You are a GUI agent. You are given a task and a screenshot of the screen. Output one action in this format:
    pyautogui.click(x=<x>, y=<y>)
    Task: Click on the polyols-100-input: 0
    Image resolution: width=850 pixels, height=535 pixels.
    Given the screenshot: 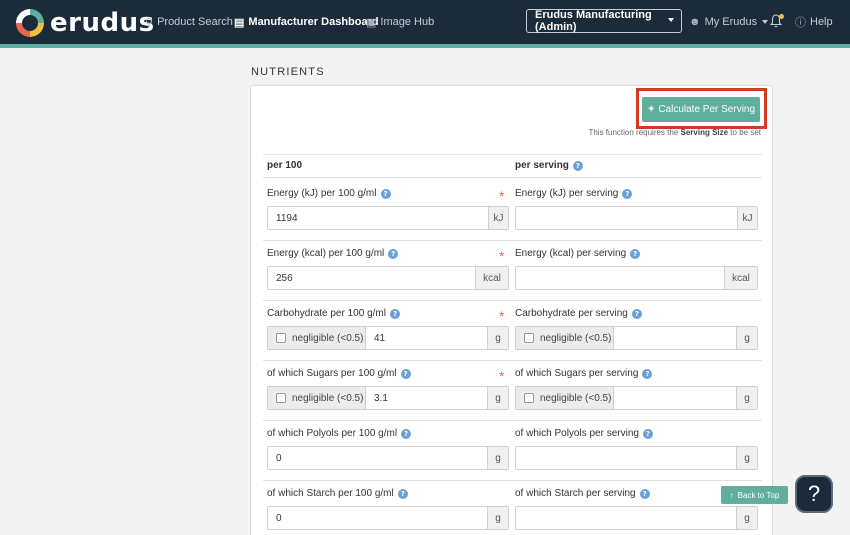 What is the action you would take?
    pyautogui.click(x=377, y=458)
    